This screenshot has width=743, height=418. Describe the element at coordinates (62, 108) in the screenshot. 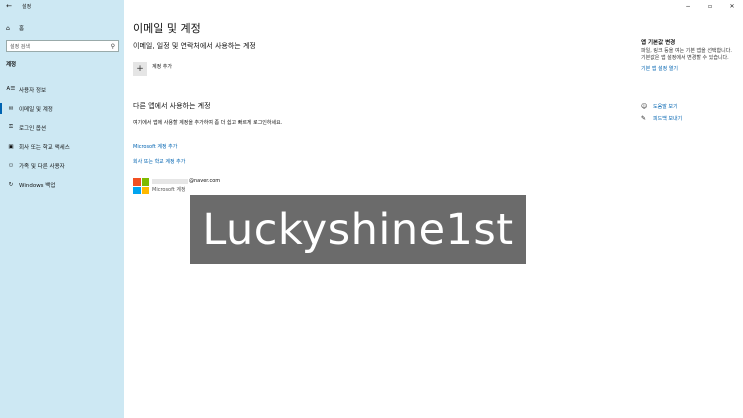

I see `sidebar-item-email-accounts: ✉ 이메일 및 계정` at that location.